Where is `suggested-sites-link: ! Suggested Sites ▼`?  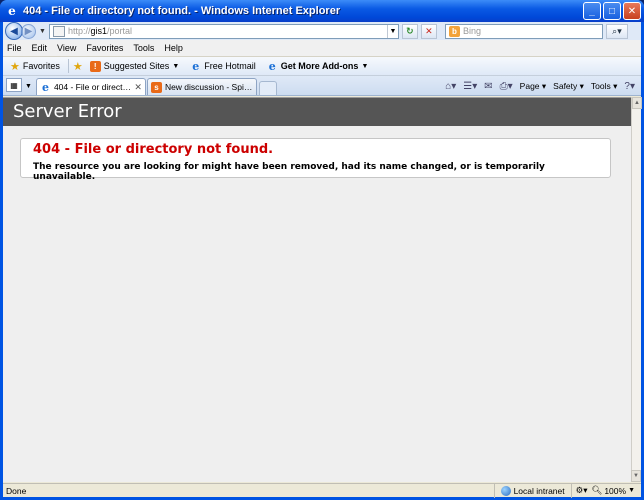 suggested-sites-link: ! Suggested Sites ▼ is located at coordinates (134, 66).